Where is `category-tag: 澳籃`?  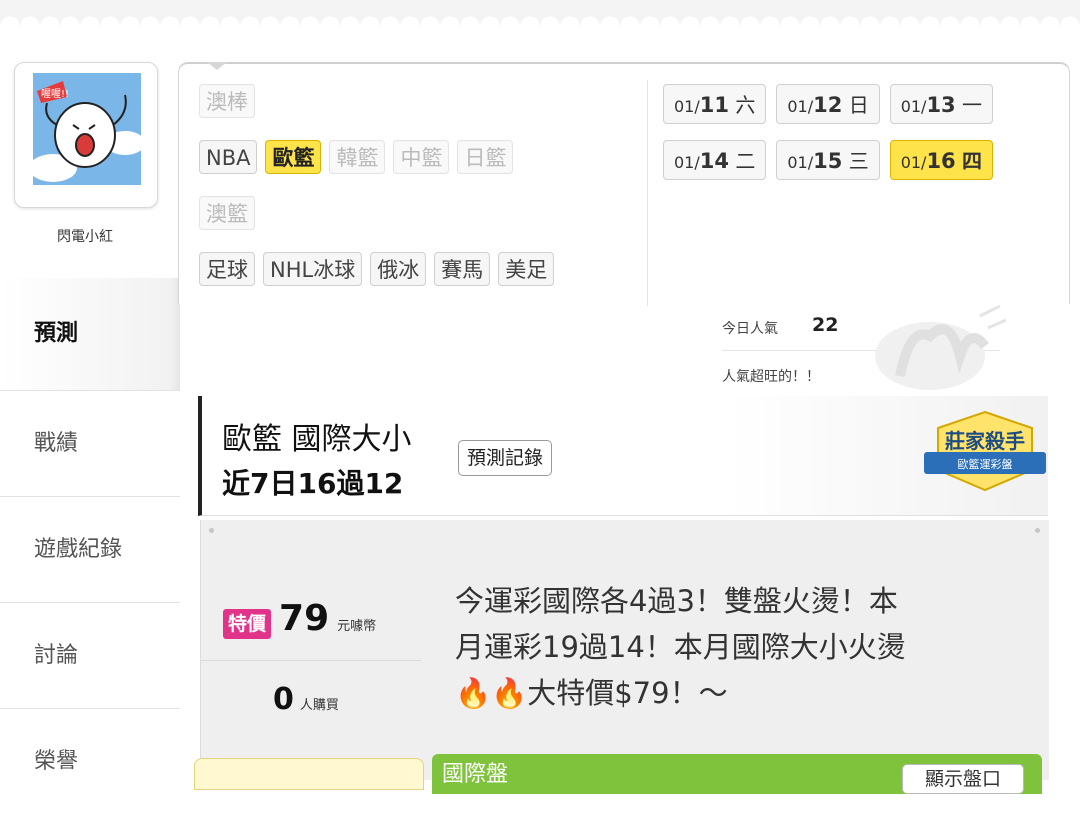 category-tag: 澳籃 is located at coordinates (227, 213).